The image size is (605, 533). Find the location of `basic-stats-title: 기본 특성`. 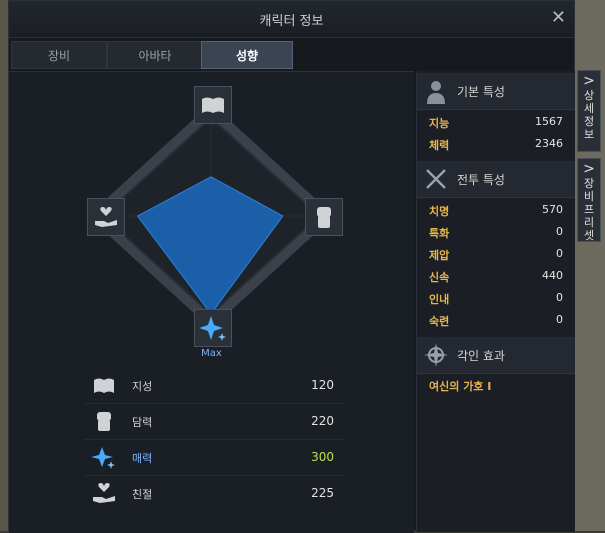

basic-stats-title: 기본 특성 is located at coordinates (481, 92).